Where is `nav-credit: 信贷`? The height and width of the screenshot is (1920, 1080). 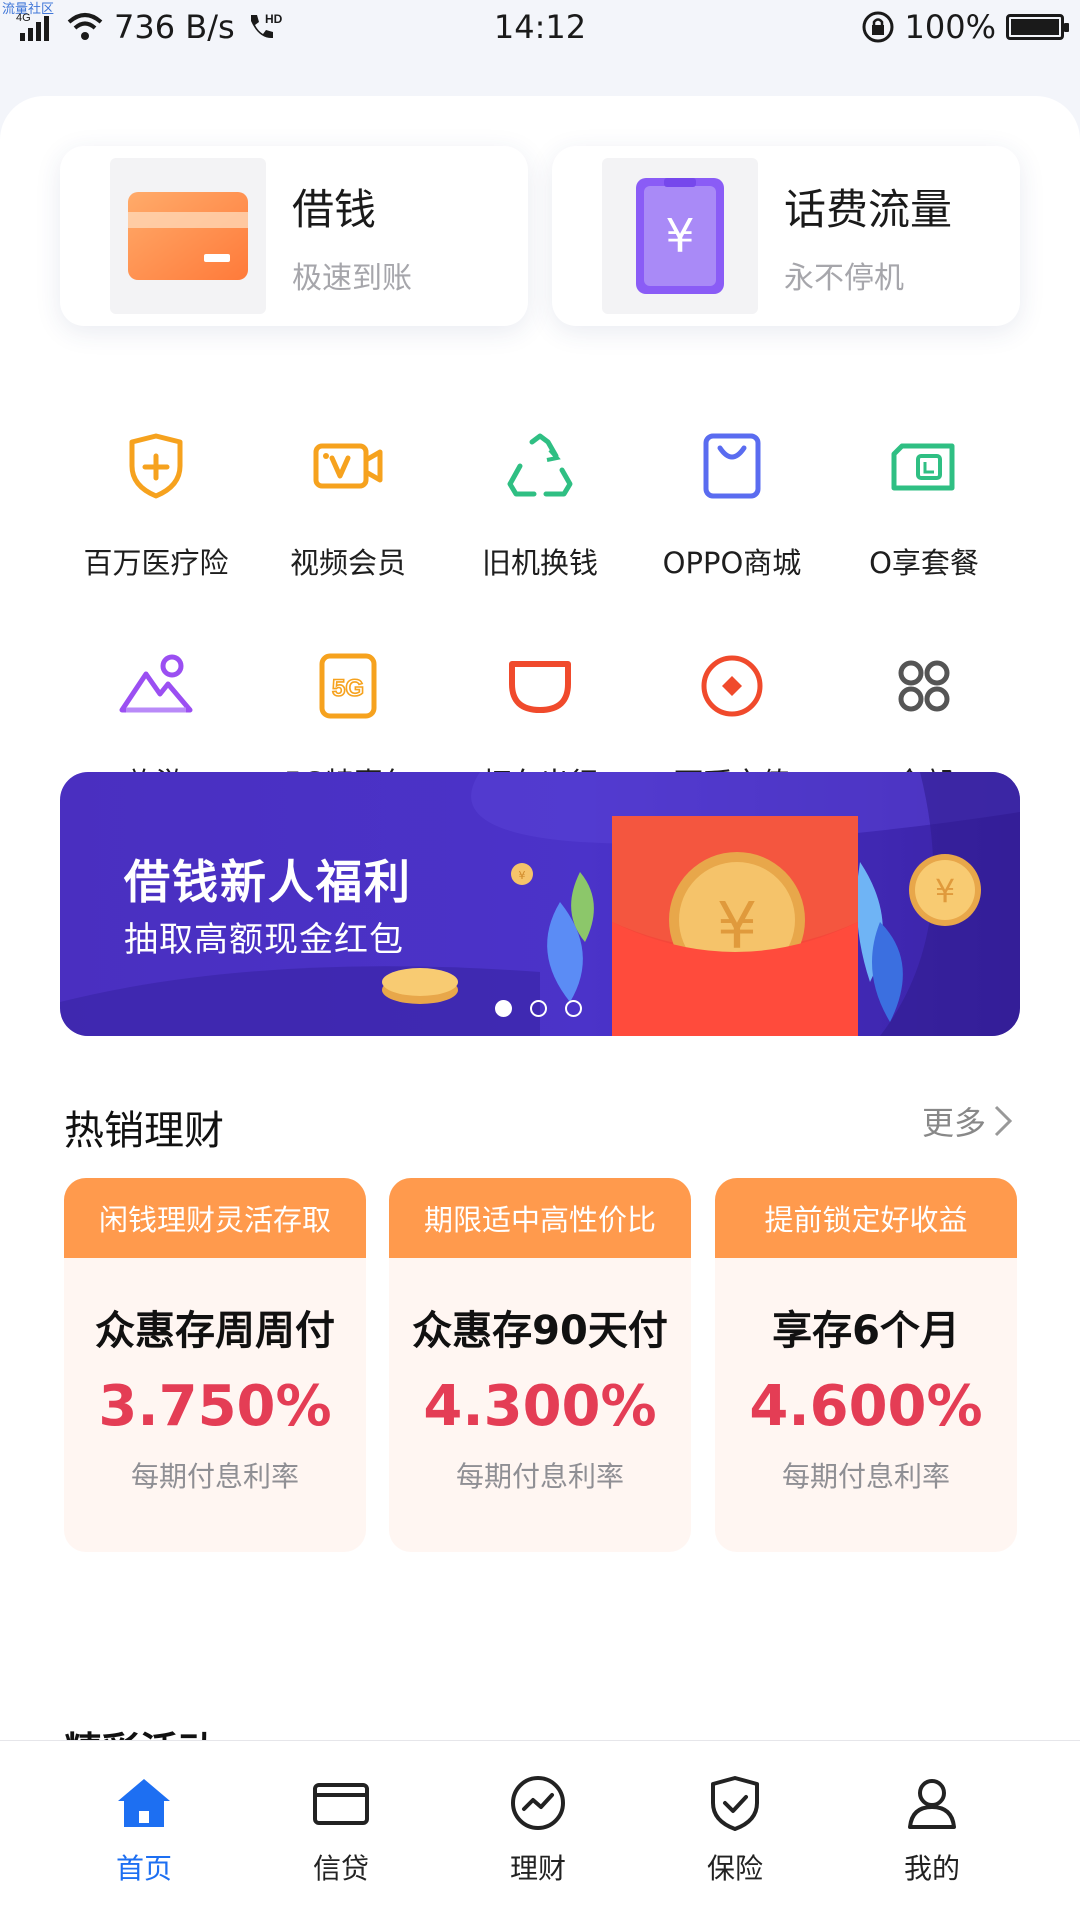
nav-credit: 信贷 is located at coordinates (341, 1830).